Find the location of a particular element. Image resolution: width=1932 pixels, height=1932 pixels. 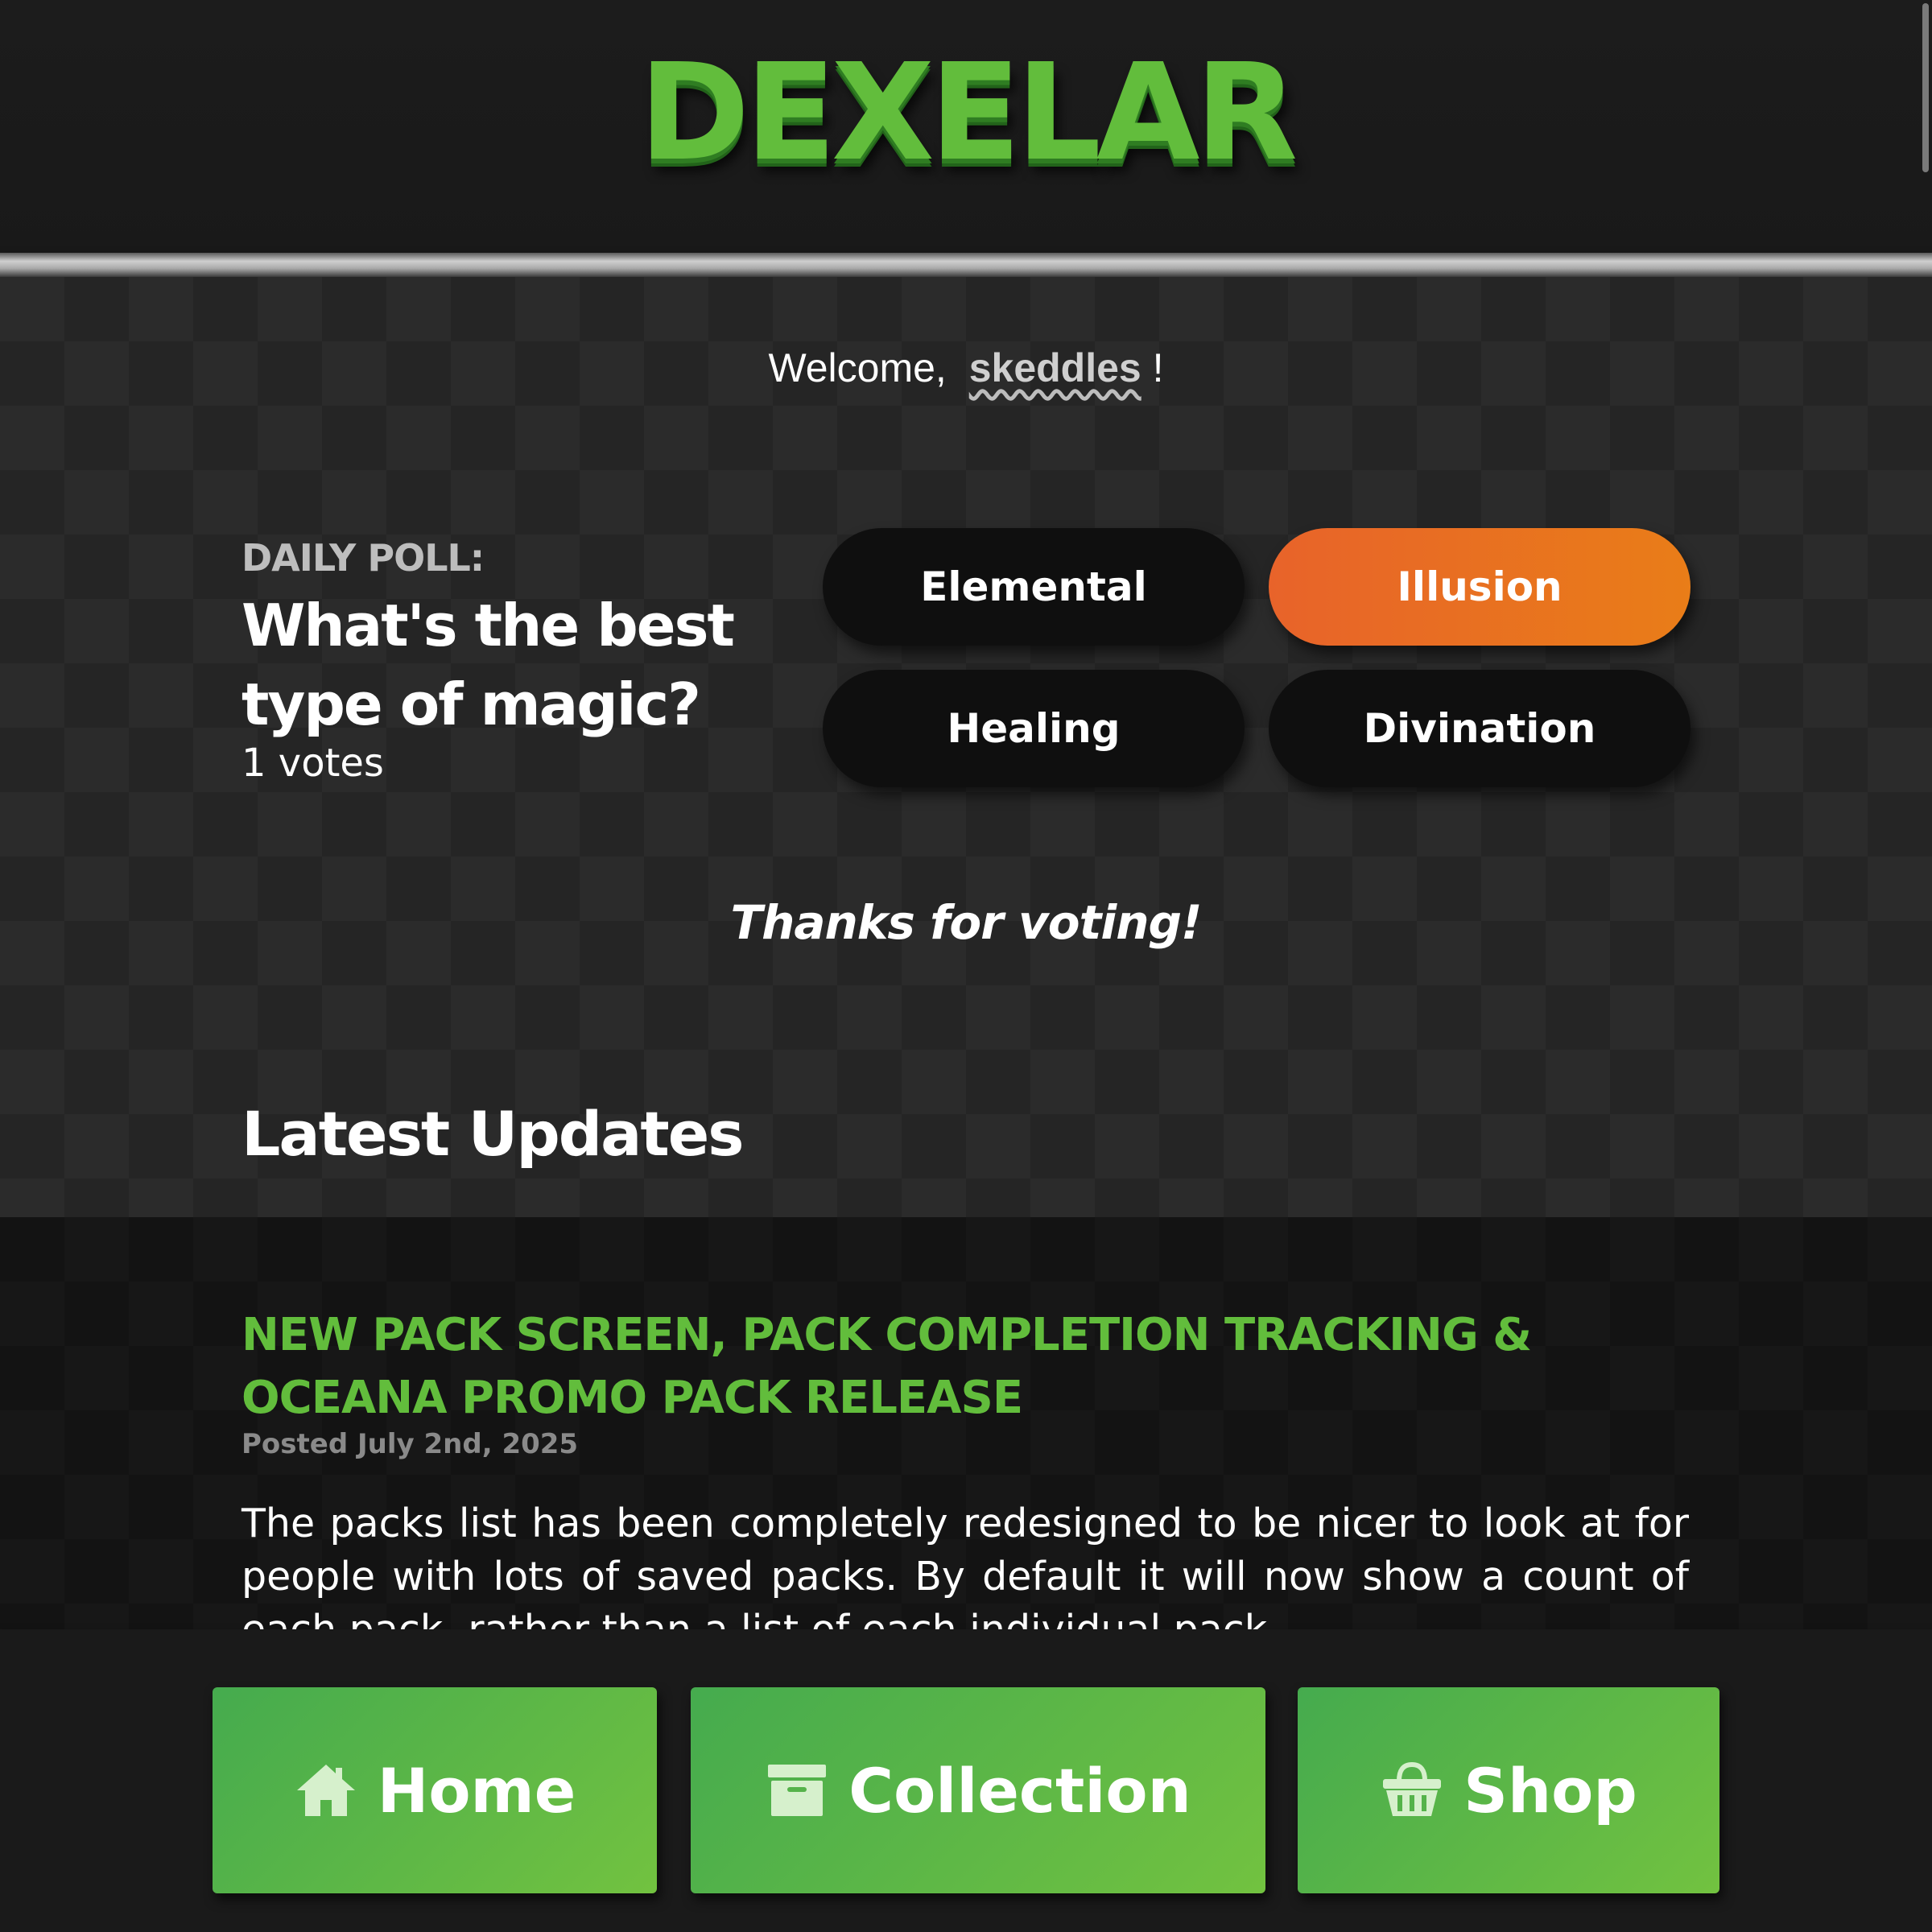

collection-button: Collection is located at coordinates (978, 1790).